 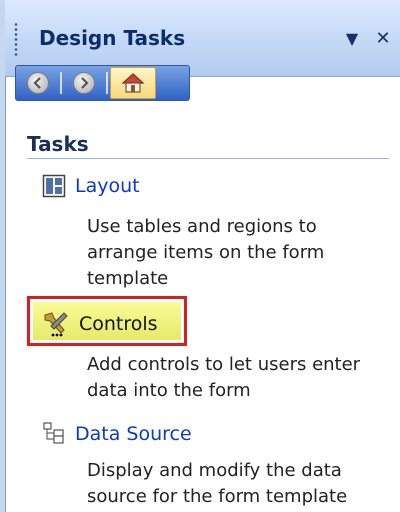 I want to click on back-arrow-icon, so click(x=38, y=83).